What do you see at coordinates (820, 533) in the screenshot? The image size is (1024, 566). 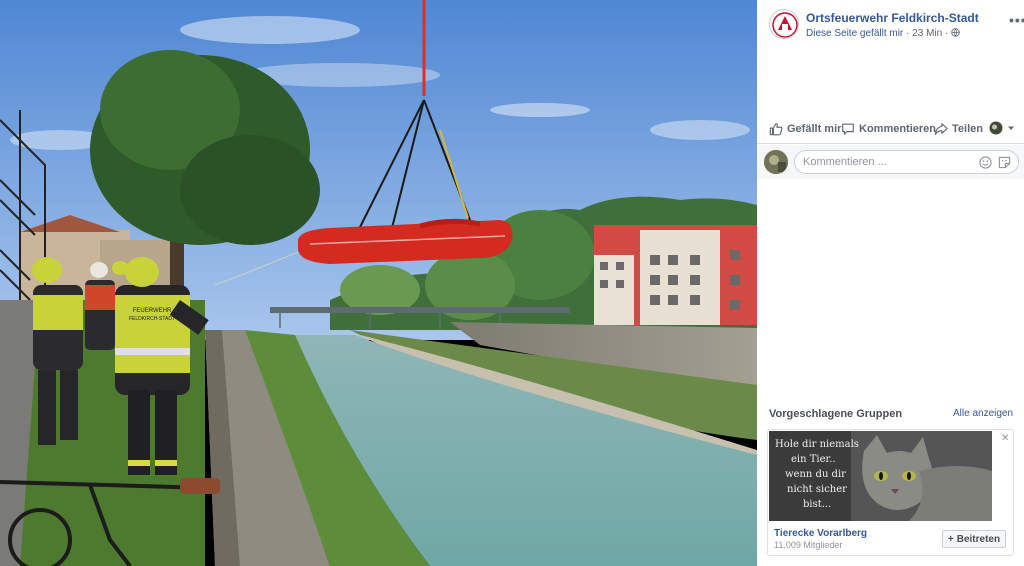 I see `group-name-link: Tierecke Vorarlberg` at bounding box center [820, 533].